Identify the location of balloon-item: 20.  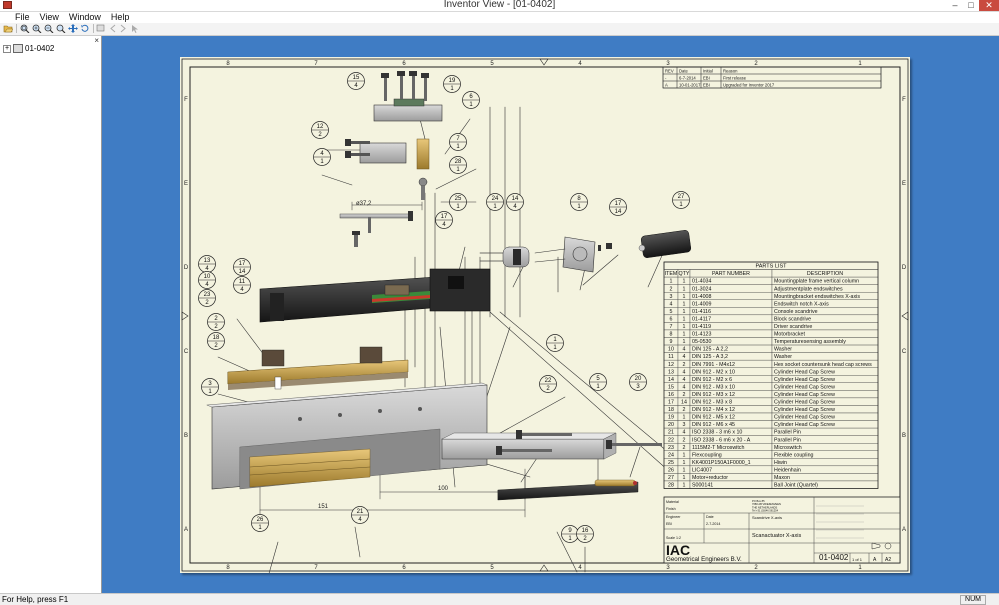
(638, 379).